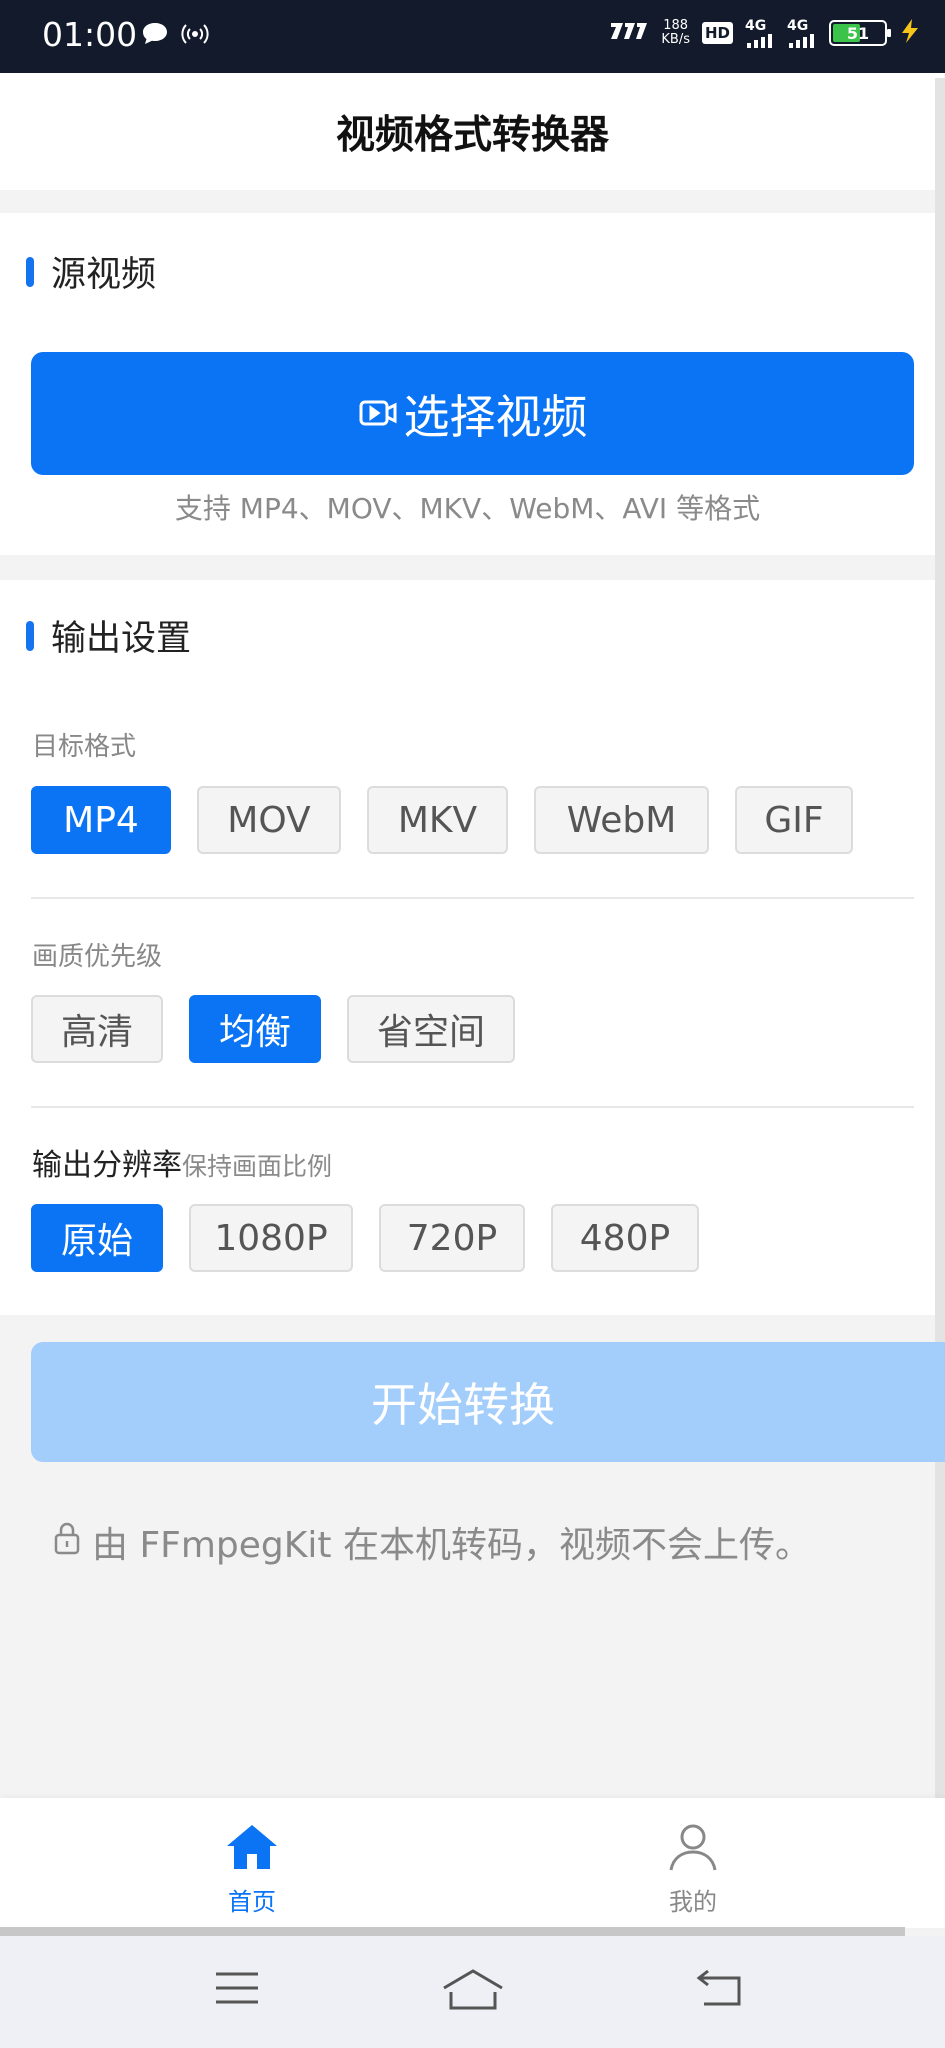 This screenshot has height=2048, width=945. I want to click on select-video-button: 选择视频, so click(472, 413).